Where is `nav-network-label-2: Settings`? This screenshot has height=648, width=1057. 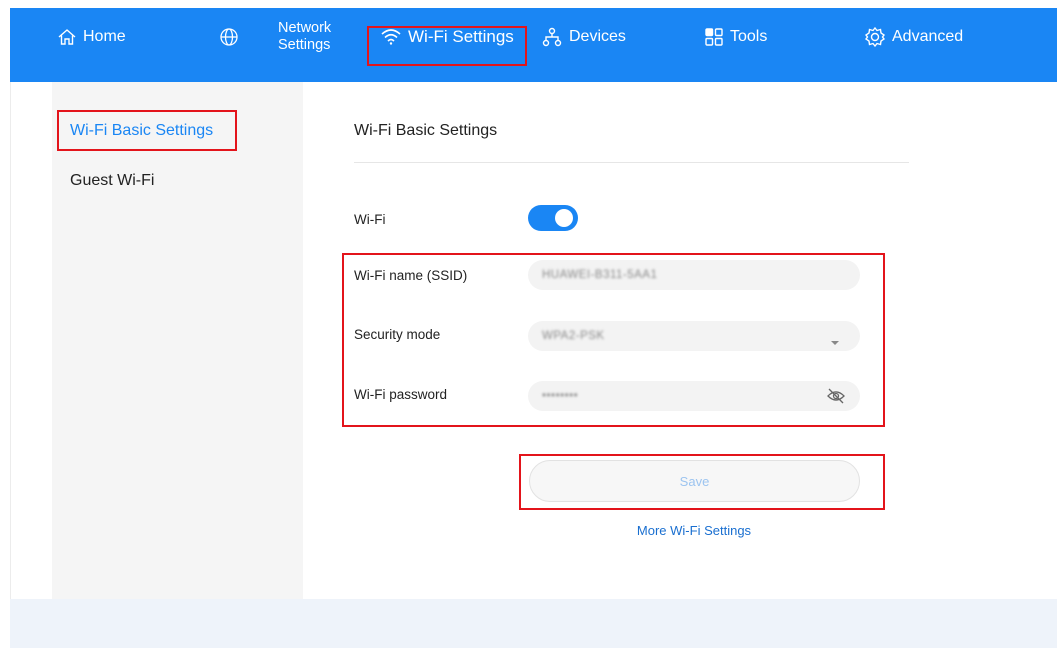
nav-network-label-2: Settings is located at coordinates (304, 45).